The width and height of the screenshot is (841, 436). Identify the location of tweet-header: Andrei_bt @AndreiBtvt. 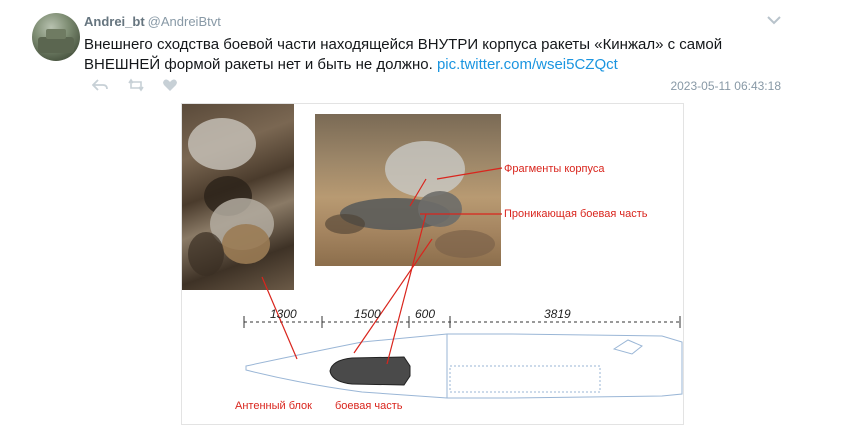
(152, 22).